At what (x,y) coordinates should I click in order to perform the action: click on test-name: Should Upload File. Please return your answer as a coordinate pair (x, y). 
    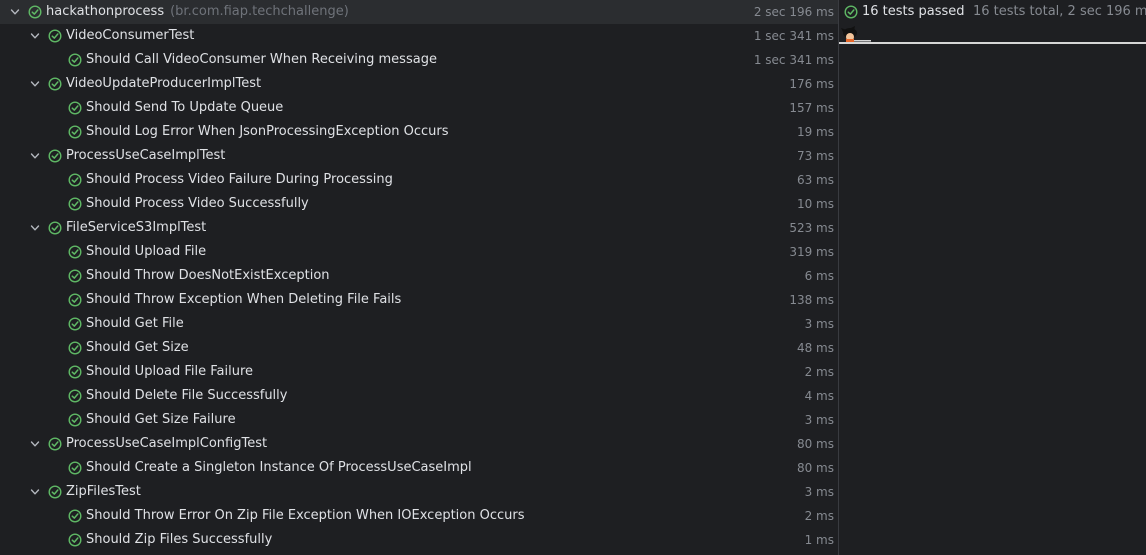
    Looking at the image, I should click on (146, 251).